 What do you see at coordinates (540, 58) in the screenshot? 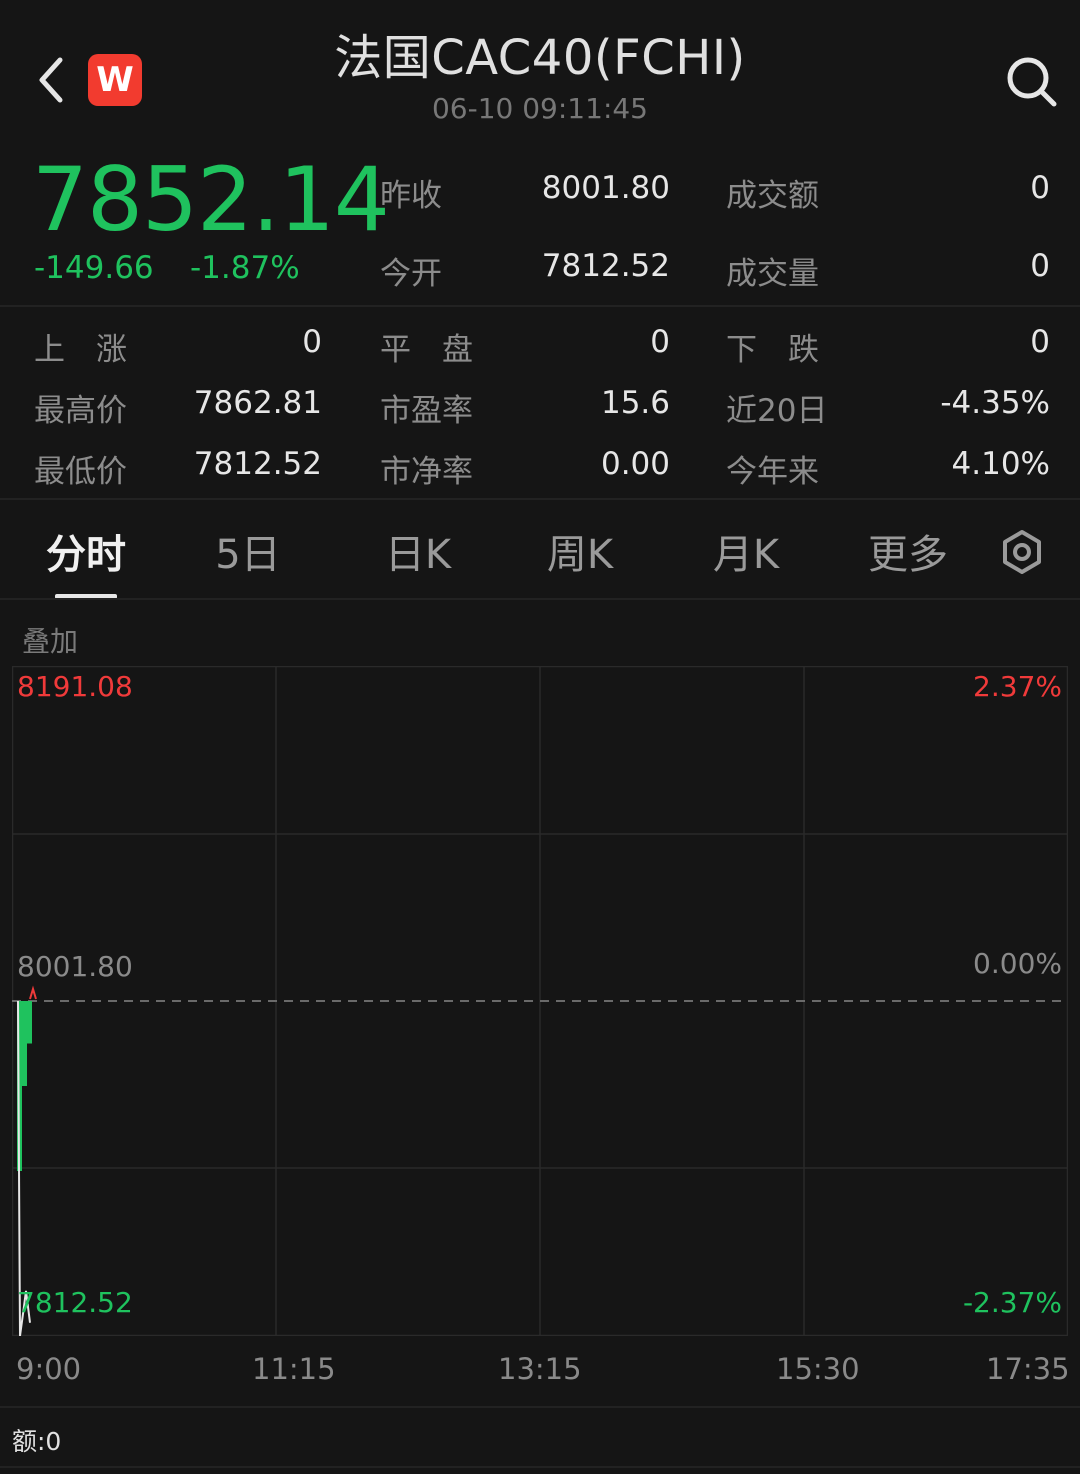
I see `page-title: 法国CAC40(FCHI)` at bounding box center [540, 58].